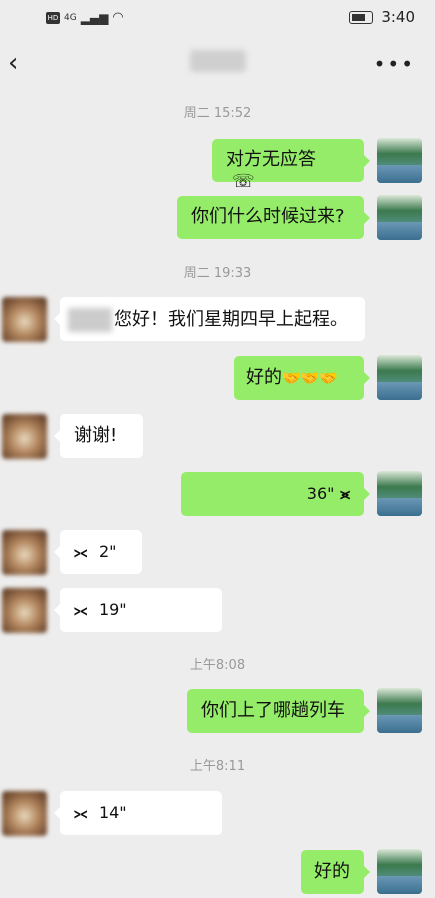 The height and width of the screenshot is (898, 435). Describe the element at coordinates (138, 813) in the screenshot. I see `voice-message-bubble: ⪥ 14"` at that location.